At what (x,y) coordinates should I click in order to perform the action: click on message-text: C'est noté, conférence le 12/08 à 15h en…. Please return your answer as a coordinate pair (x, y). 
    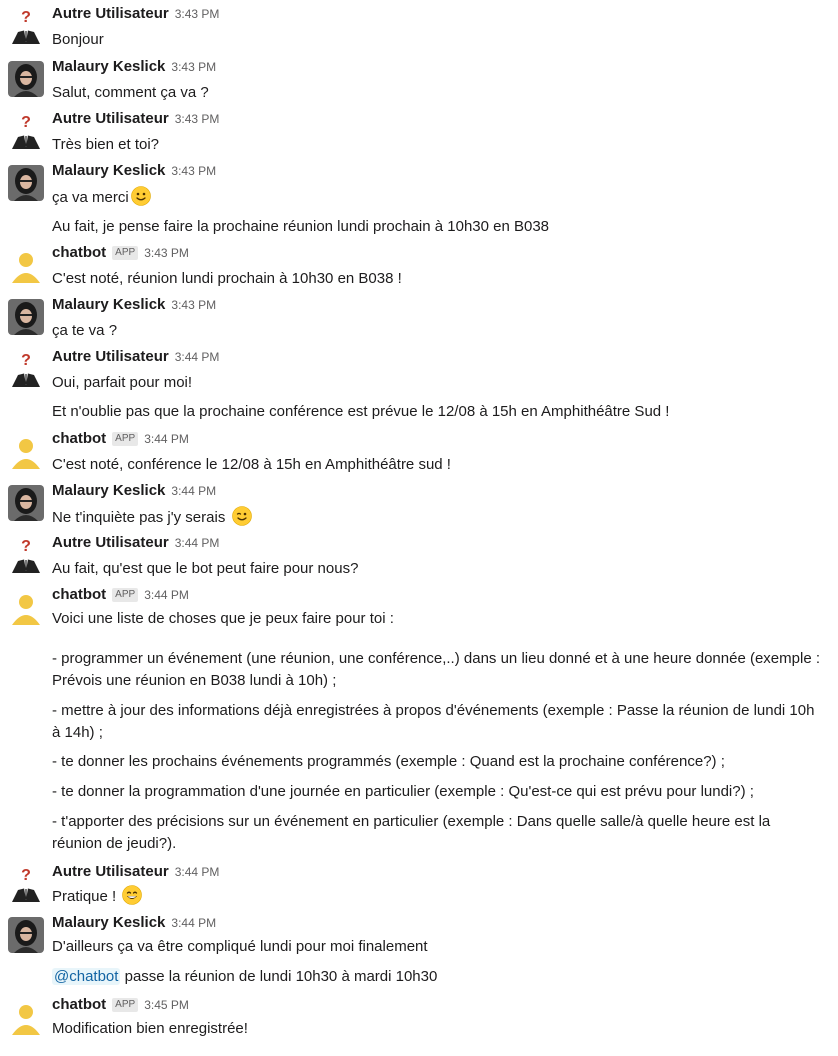
    Looking at the image, I should click on (251, 464).